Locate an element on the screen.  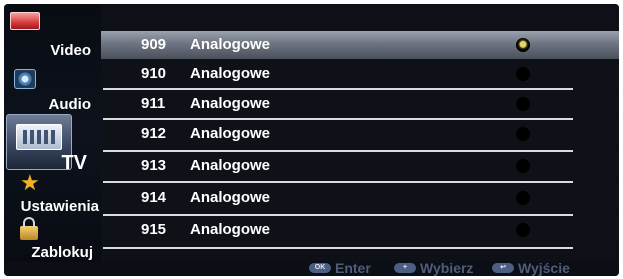
channel-row: 912 Analogowe is located at coordinates (360, 134).